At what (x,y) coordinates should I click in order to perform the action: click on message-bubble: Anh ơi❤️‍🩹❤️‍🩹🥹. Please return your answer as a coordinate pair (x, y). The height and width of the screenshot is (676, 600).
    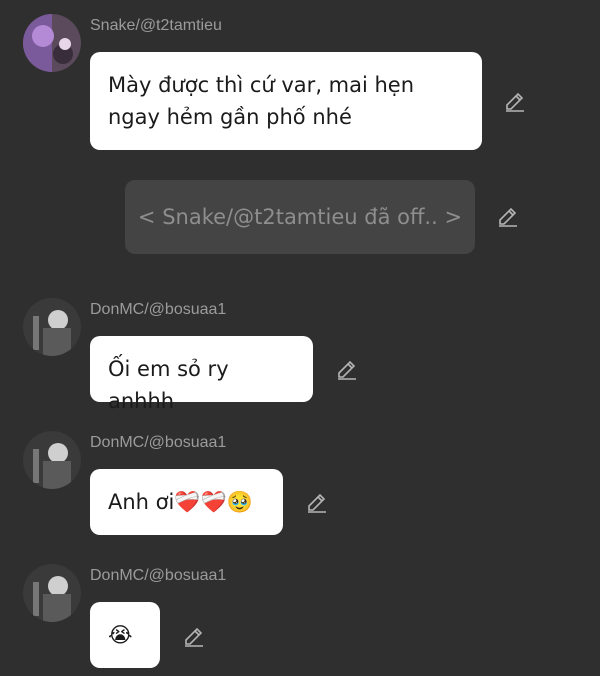
    Looking at the image, I should click on (186, 502).